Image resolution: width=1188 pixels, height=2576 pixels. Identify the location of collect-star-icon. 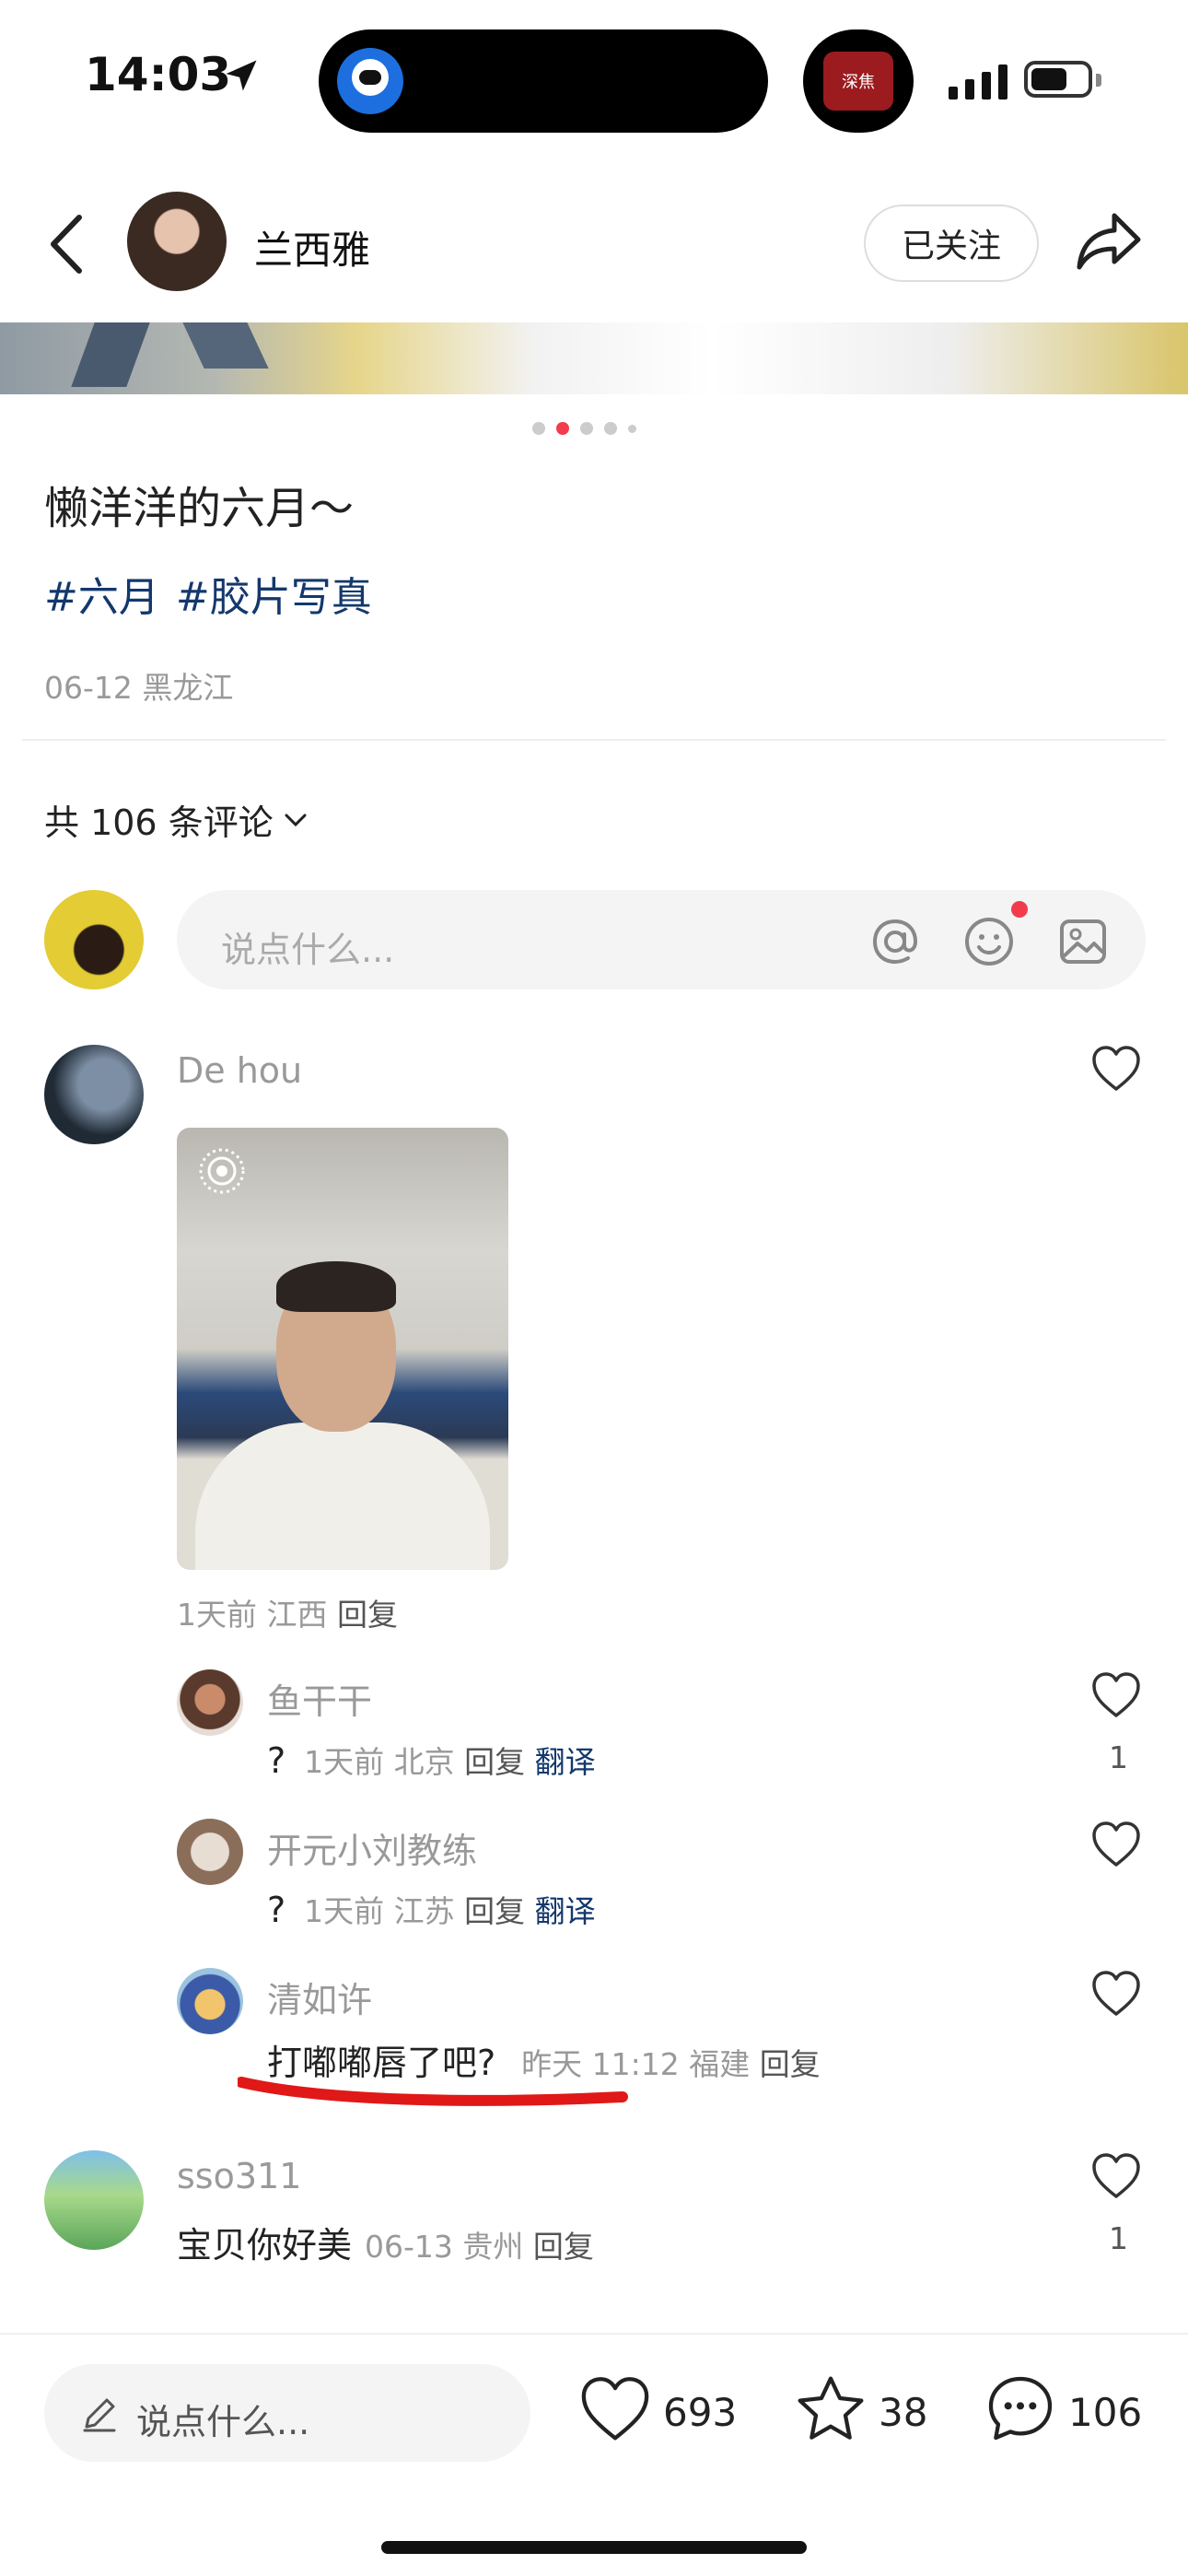
(831, 2409).